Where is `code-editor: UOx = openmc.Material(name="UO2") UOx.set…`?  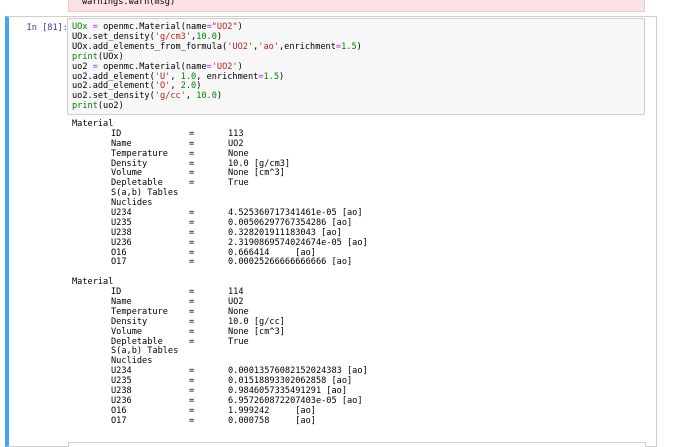
code-editor: UOx = openmc.Material(name="UO2") UOx.set… is located at coordinates (217, 67).